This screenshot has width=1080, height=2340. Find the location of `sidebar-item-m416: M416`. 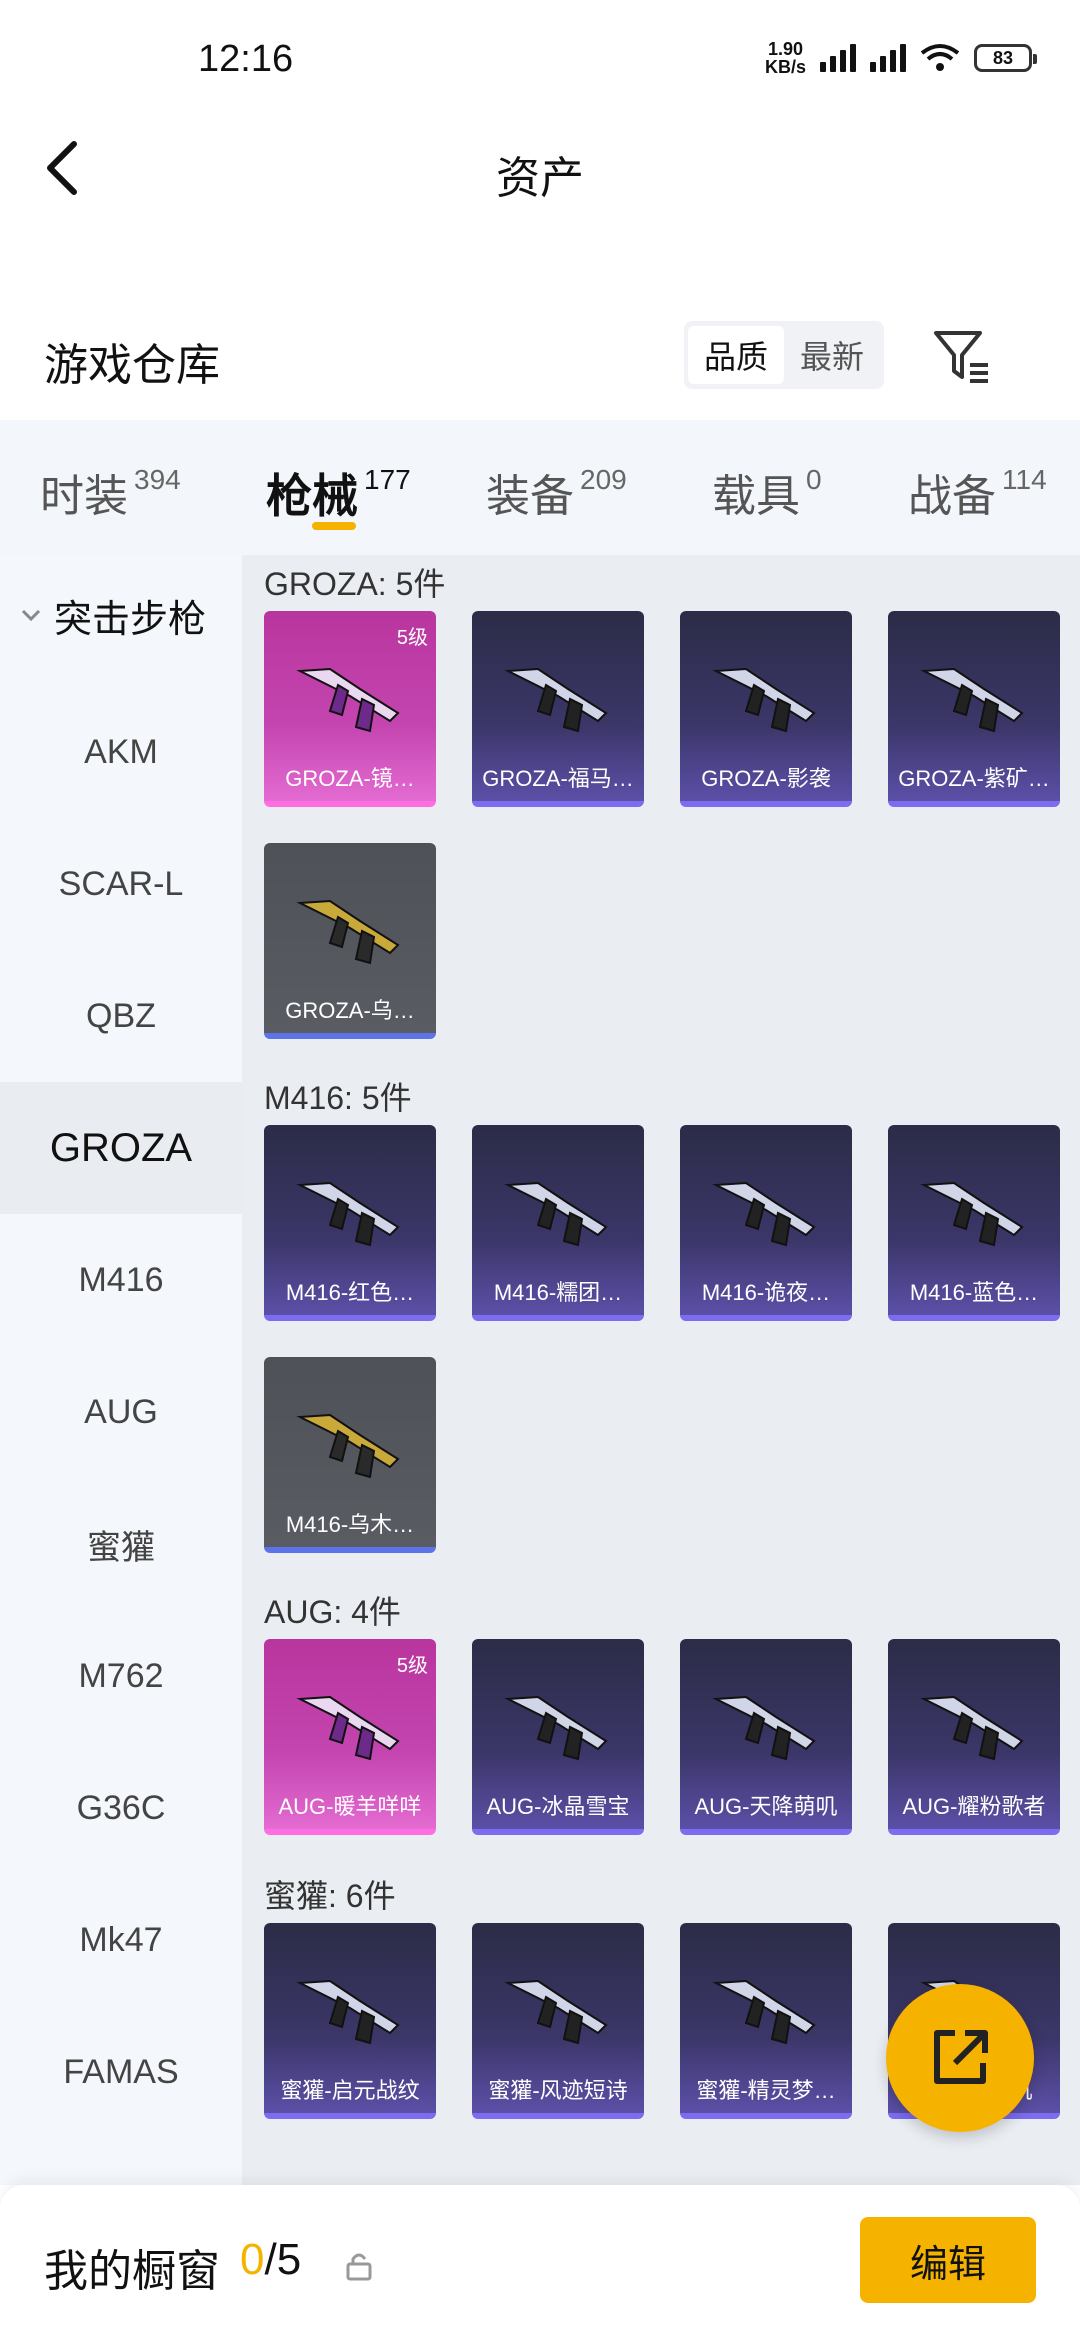

sidebar-item-m416: M416 is located at coordinates (121, 1280).